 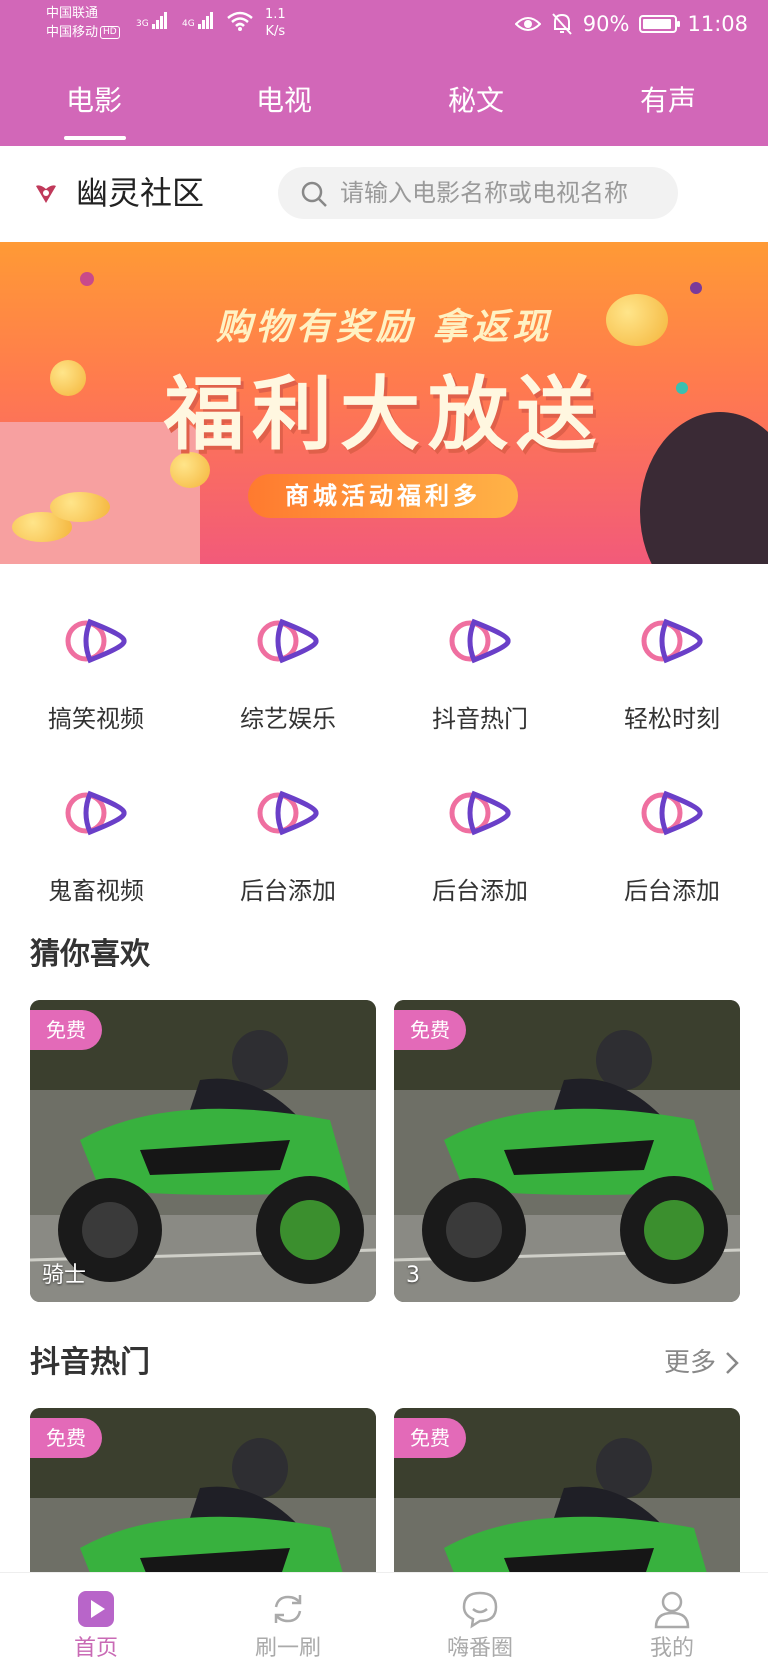 I want to click on signal-2-icon: 4G, so click(x=198, y=20).